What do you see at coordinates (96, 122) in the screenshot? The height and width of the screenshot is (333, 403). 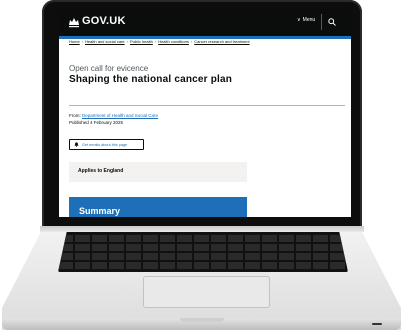 I see `published-date: Published 4 February 2025` at bounding box center [96, 122].